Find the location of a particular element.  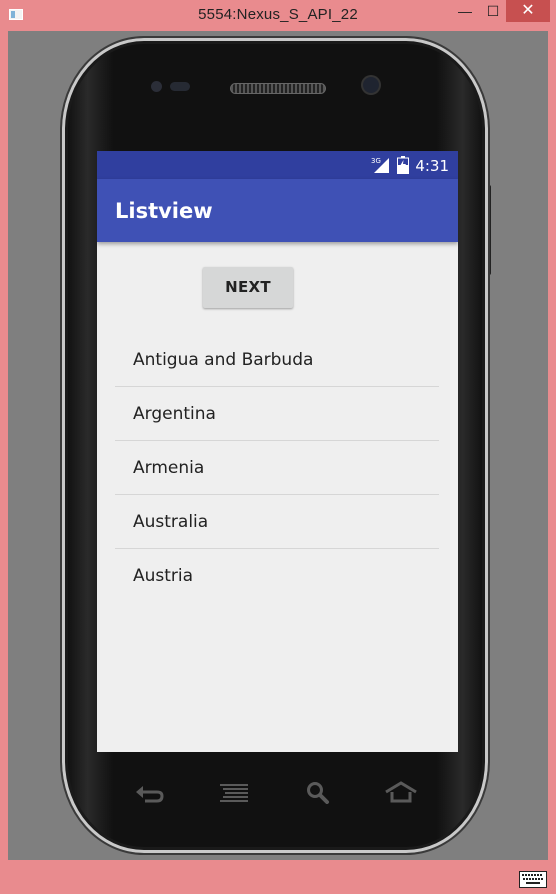

list-item: Austria is located at coordinates (277, 576).